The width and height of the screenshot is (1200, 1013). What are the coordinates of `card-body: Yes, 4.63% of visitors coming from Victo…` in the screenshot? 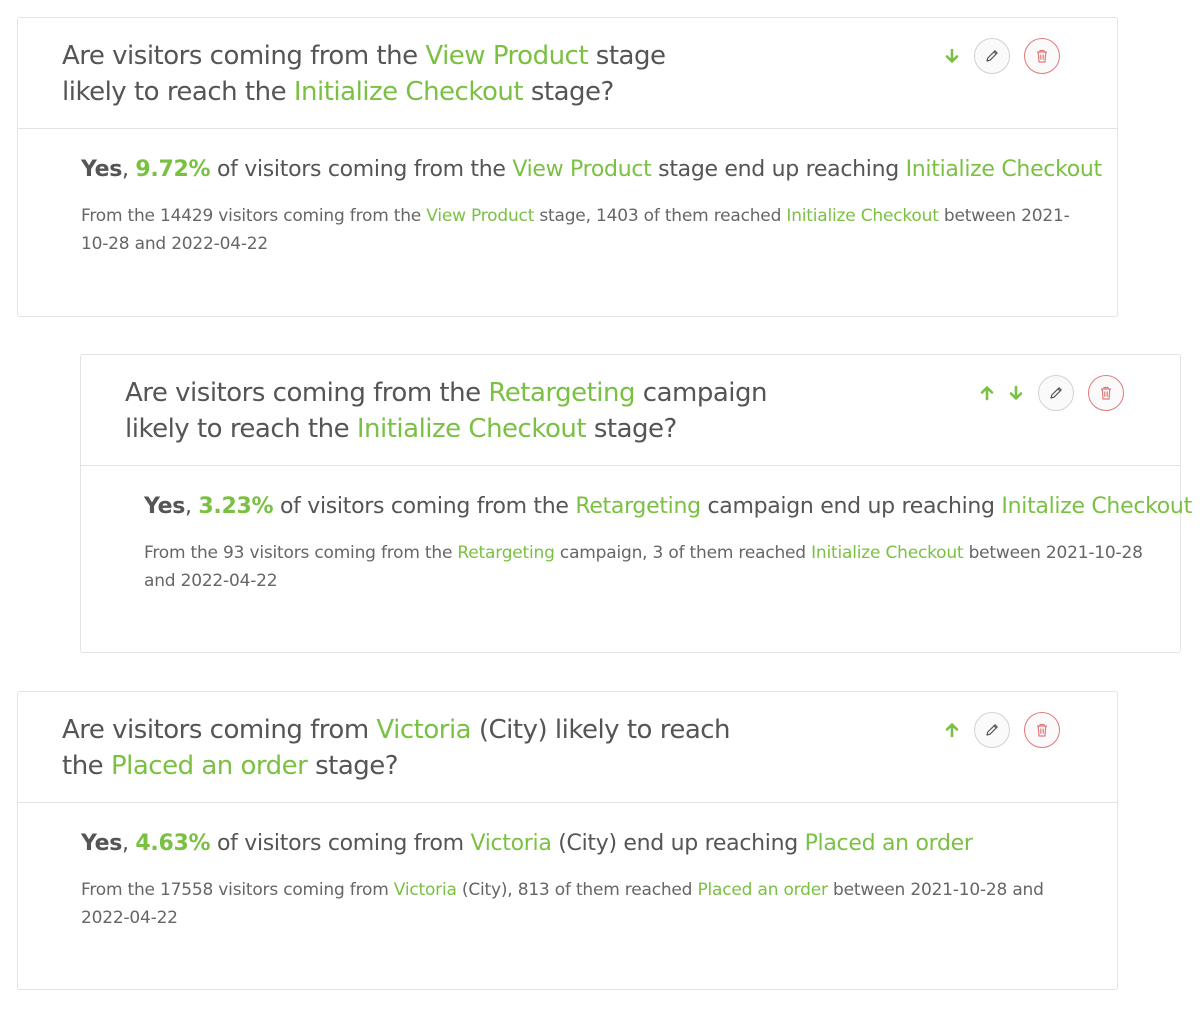 It's located at (567, 867).